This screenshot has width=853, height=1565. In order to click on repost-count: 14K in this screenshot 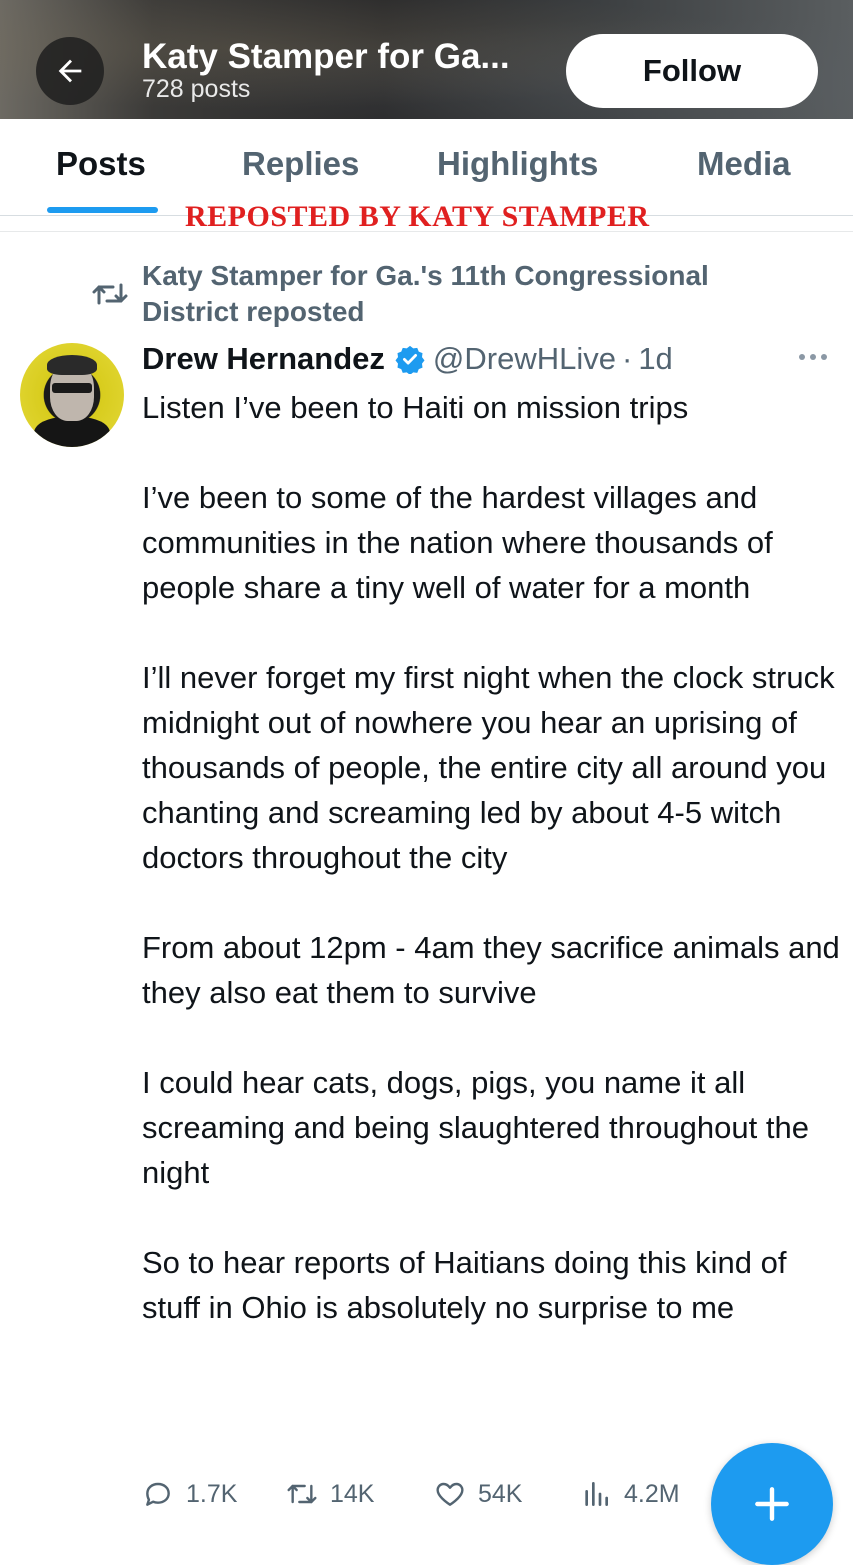, I will do `click(352, 1493)`.